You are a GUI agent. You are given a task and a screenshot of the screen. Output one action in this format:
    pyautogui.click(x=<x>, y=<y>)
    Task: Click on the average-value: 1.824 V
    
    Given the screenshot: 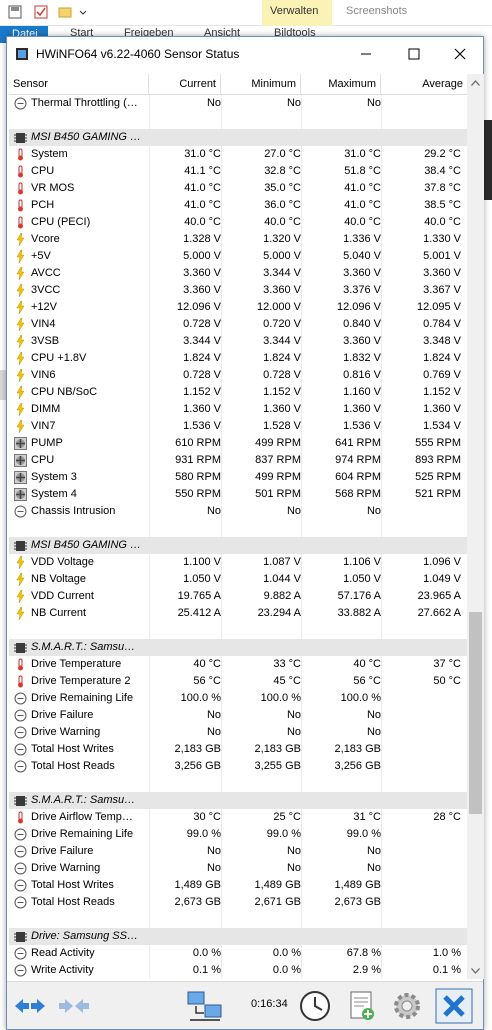 What is the action you would take?
    pyautogui.click(x=442, y=358)
    